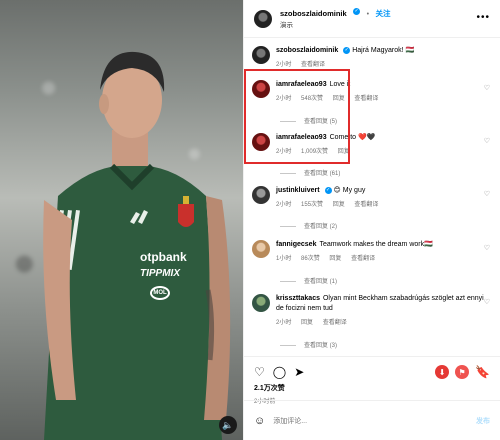 The width and height of the screenshot is (500, 440). I want to click on view-replies-link: 查看回复 (1), so click(308, 280).